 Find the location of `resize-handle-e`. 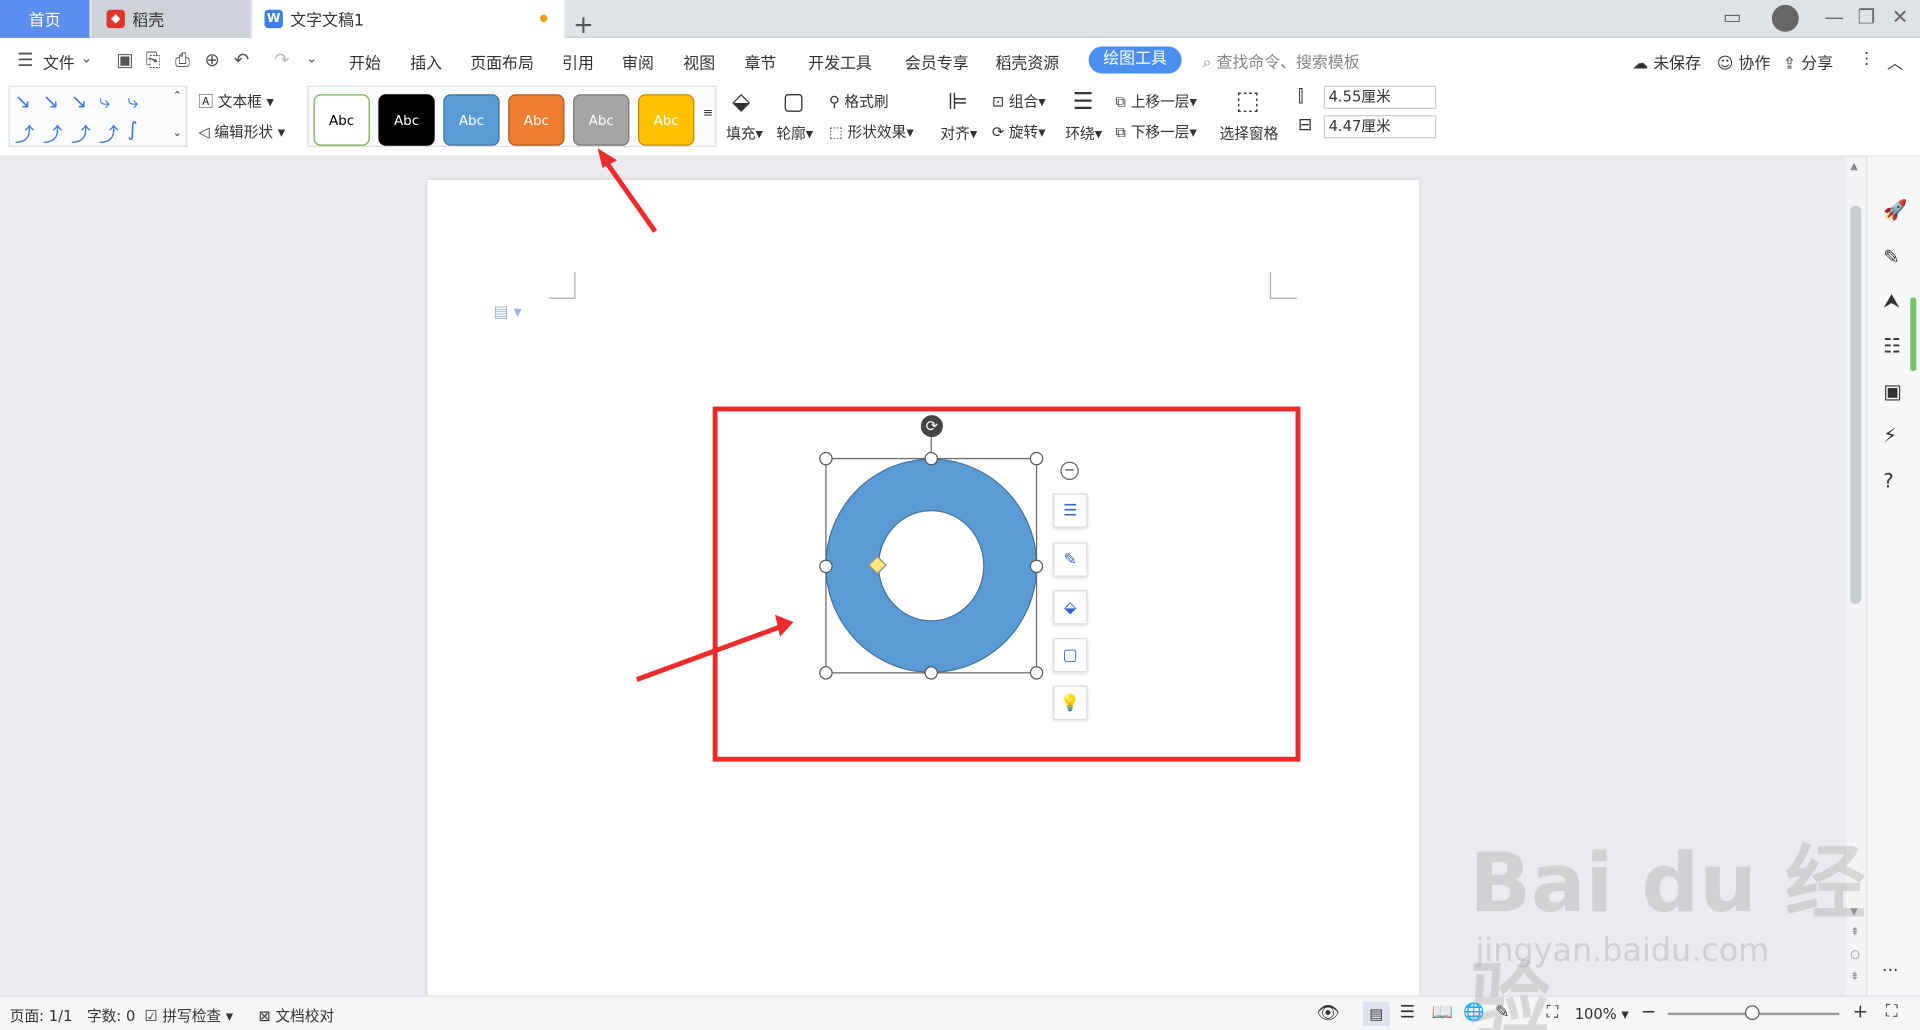

resize-handle-e is located at coordinates (1036, 566).